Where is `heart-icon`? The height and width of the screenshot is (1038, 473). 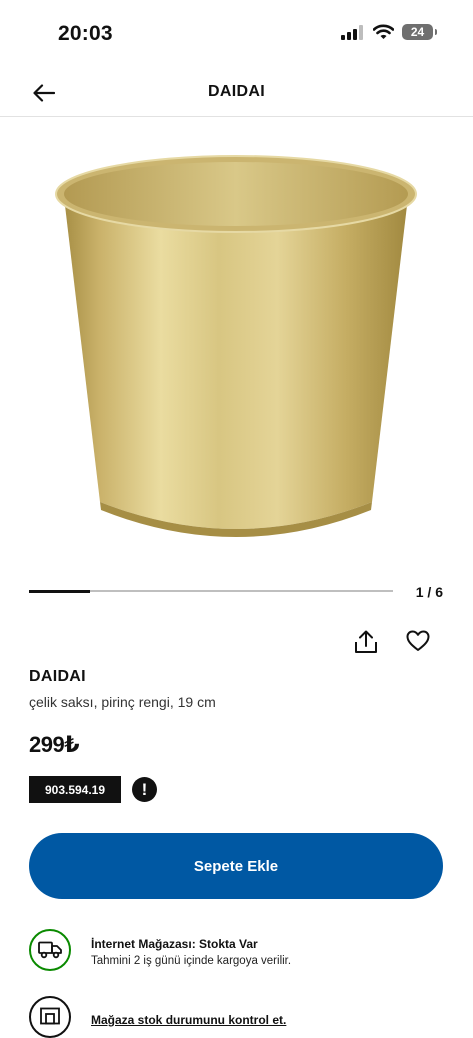
heart-icon is located at coordinates (418, 640).